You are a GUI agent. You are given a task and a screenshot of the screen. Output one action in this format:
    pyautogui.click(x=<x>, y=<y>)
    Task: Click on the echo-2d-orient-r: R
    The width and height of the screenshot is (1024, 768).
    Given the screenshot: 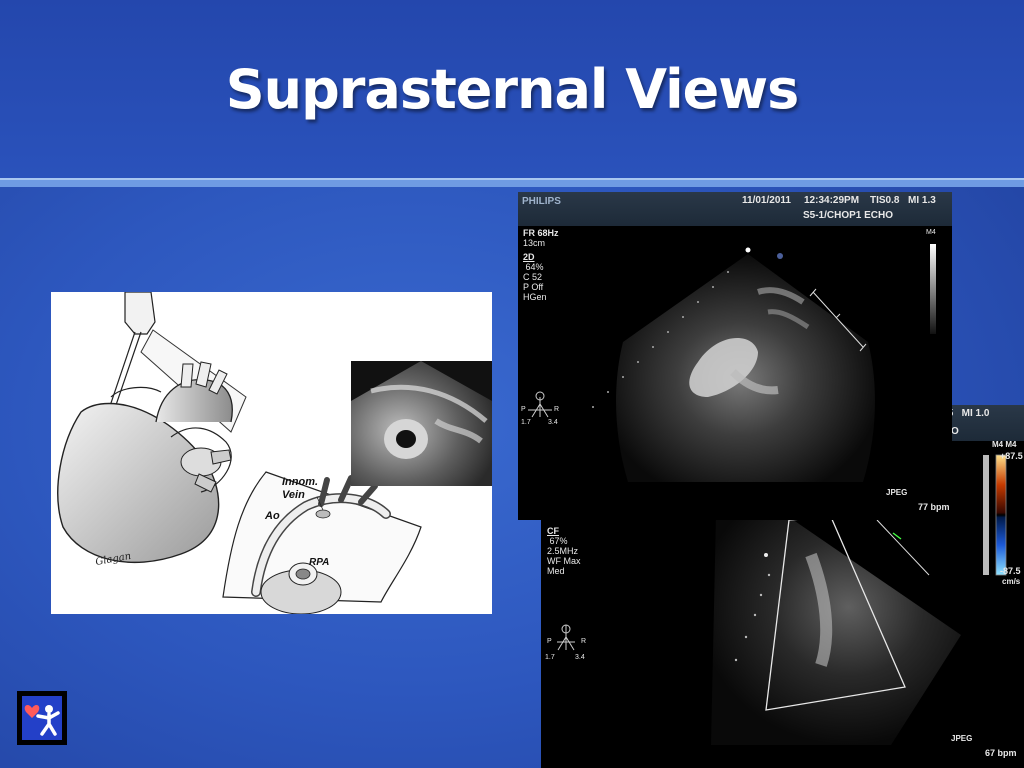 What is the action you would take?
    pyautogui.click(x=557, y=409)
    